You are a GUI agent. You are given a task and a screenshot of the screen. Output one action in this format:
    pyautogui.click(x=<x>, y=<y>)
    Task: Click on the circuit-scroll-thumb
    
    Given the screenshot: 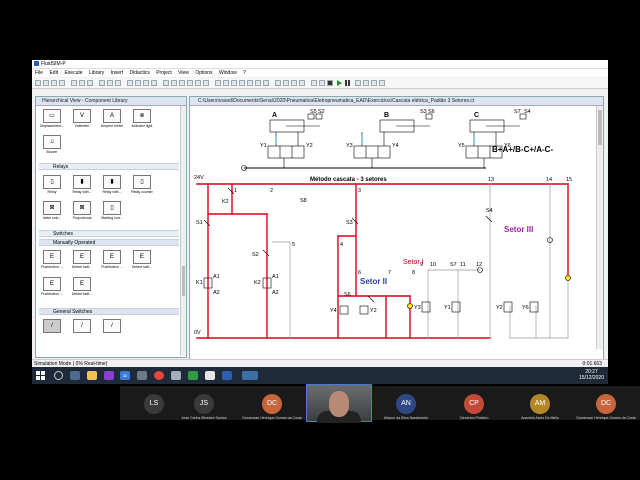 What is the action you would take?
    pyautogui.click(x=600, y=127)
    